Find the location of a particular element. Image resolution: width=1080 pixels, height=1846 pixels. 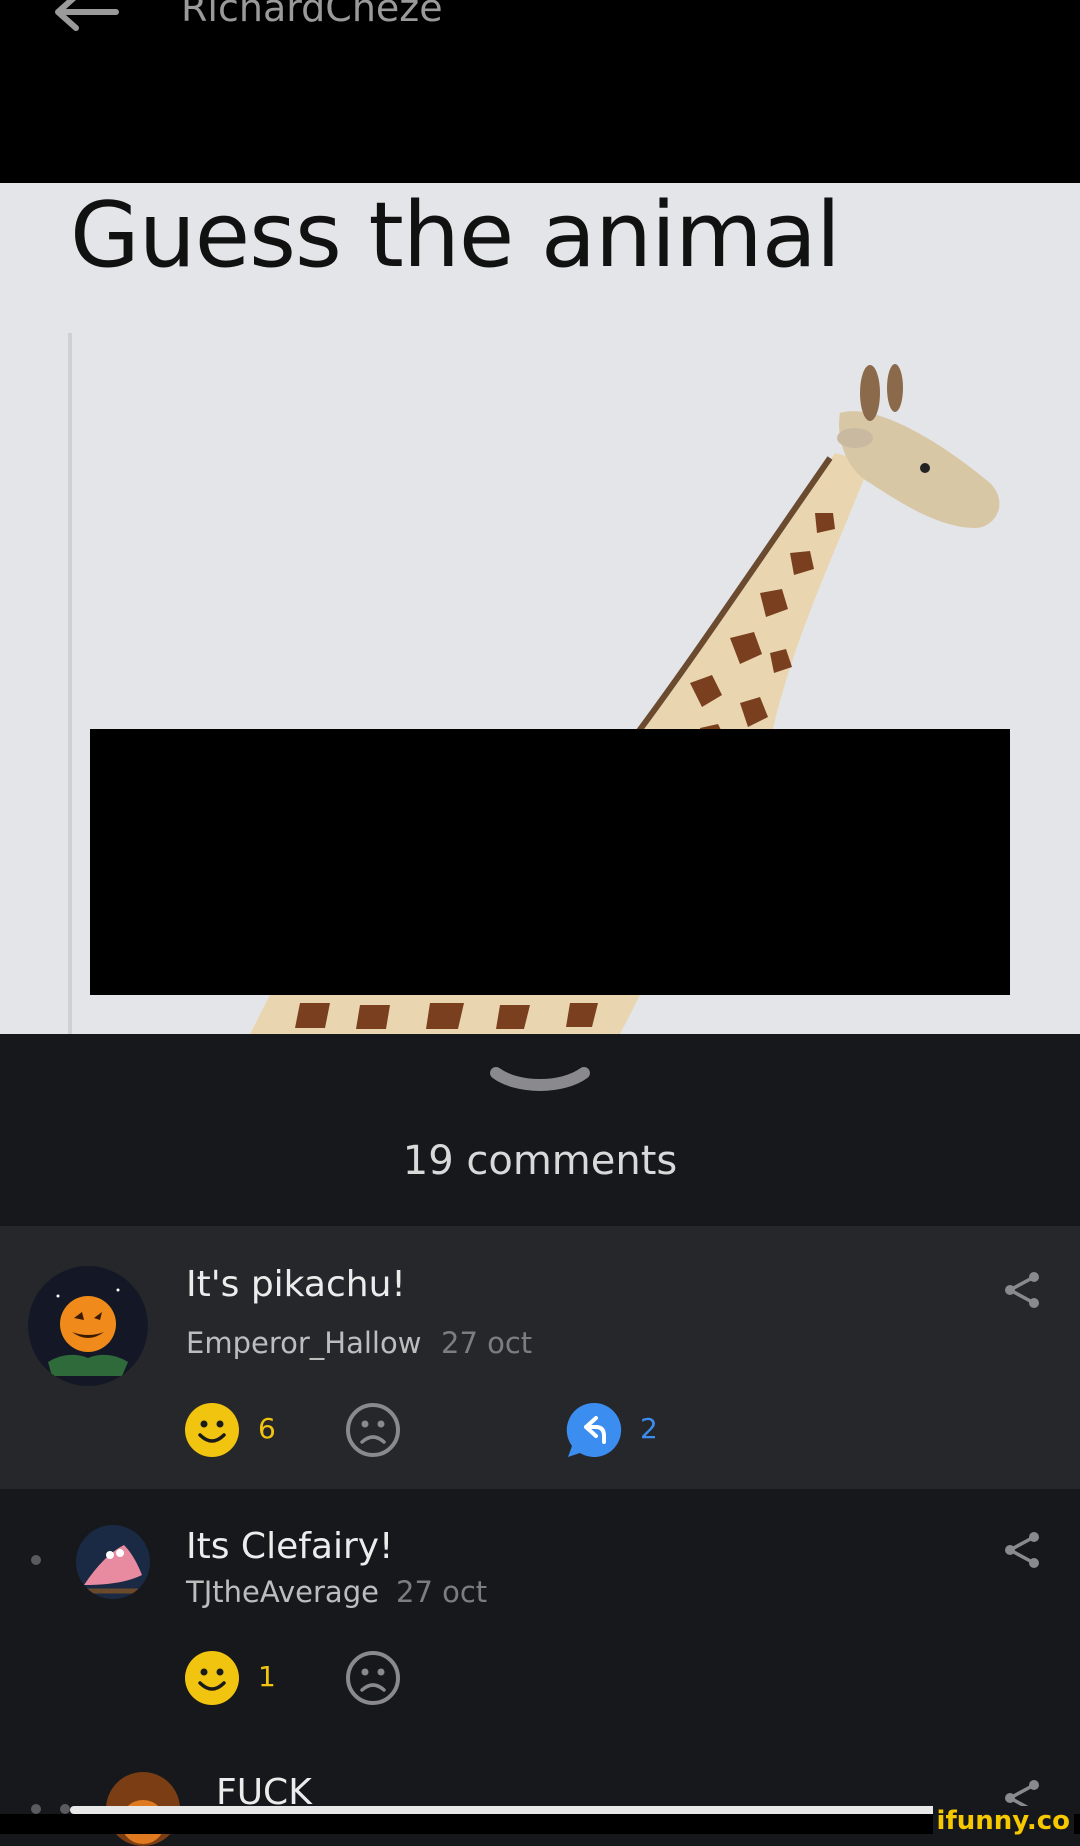

reply-icon is located at coordinates (594, 1430).